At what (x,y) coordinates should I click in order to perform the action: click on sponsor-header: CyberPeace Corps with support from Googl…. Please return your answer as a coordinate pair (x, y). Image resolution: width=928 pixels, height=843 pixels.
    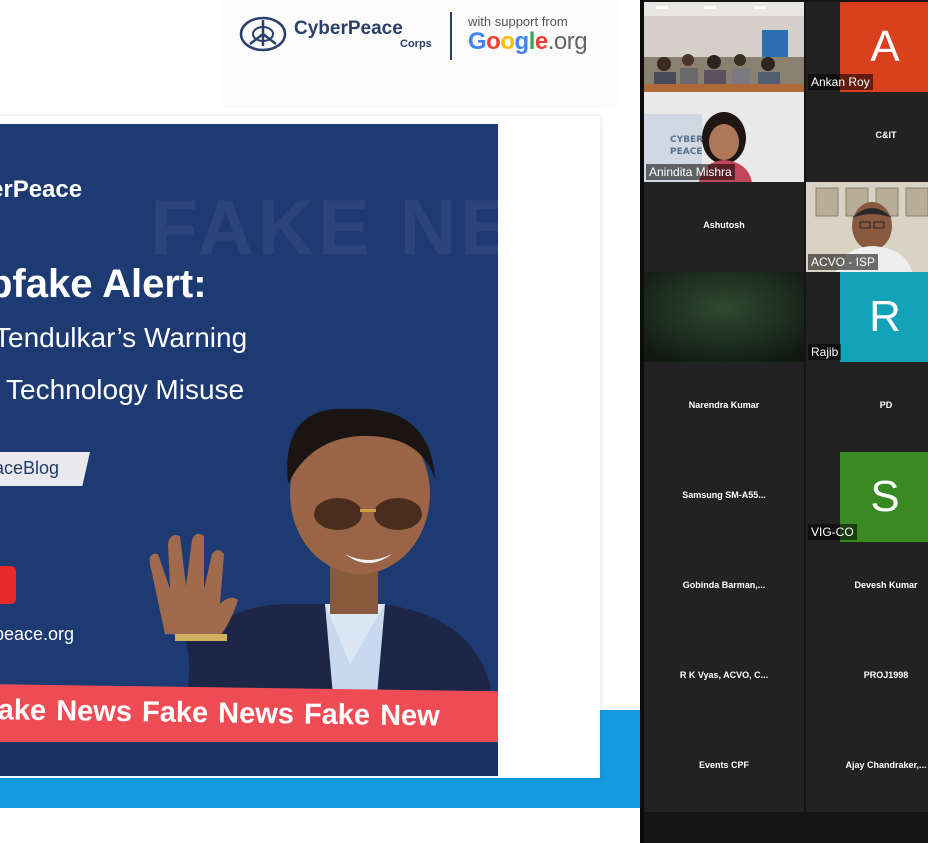
    Looking at the image, I should click on (420, 54).